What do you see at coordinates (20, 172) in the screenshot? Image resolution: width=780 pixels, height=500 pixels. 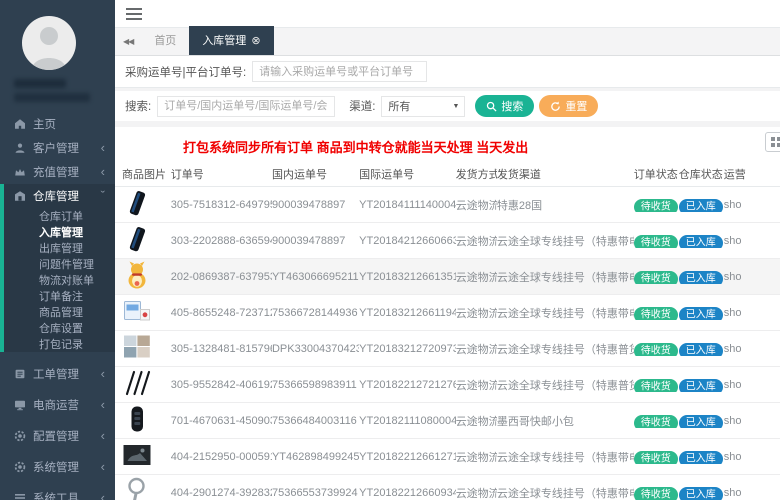 I see `recharge-icon` at bounding box center [20, 172].